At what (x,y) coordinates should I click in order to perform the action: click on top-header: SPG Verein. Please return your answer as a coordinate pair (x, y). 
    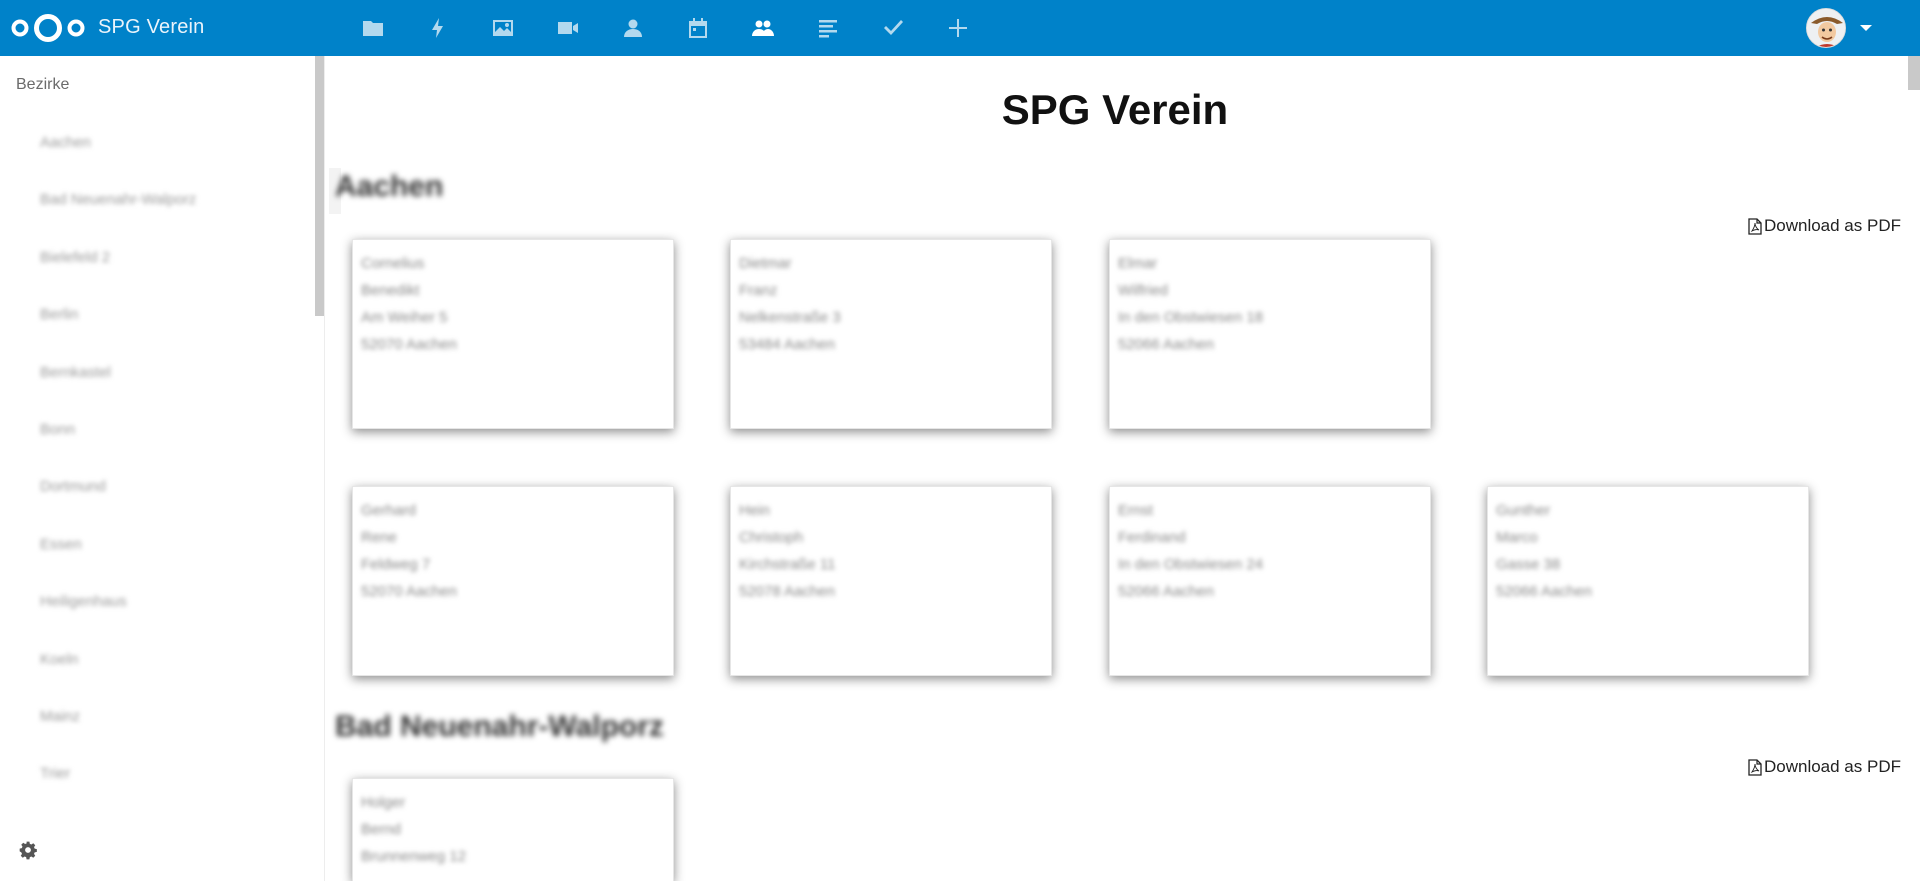
    Looking at the image, I should click on (960, 28).